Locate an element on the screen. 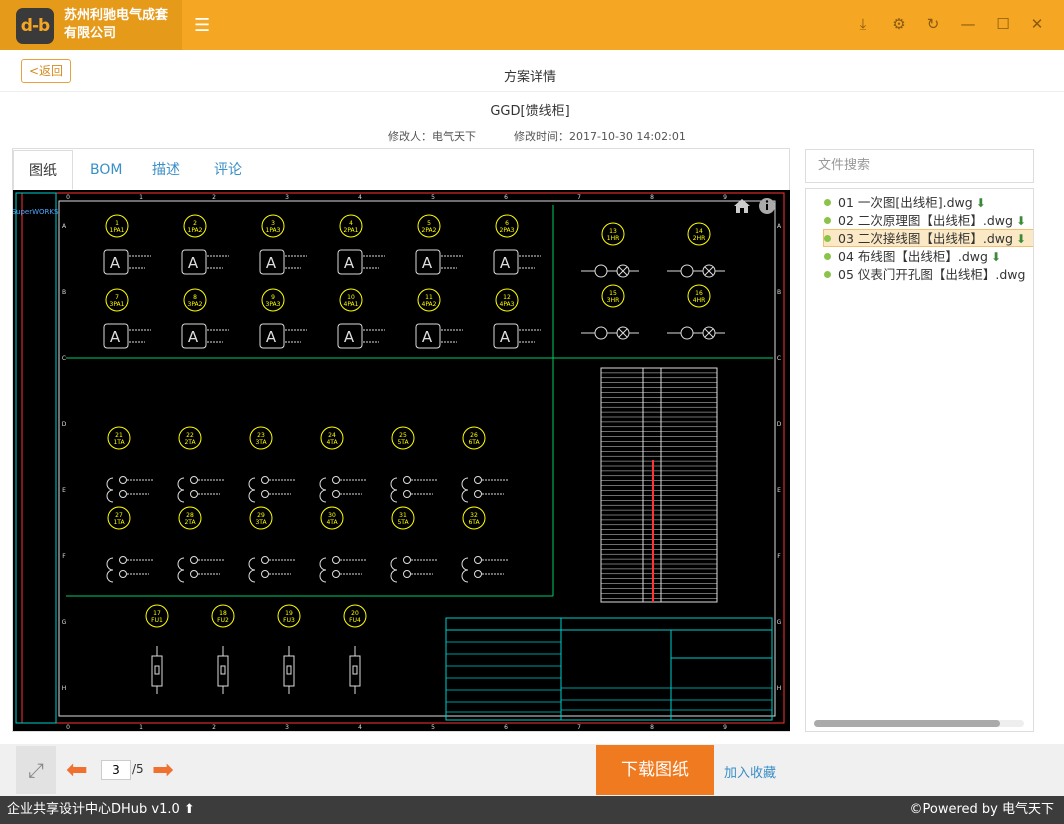 This screenshot has height=824, width=1064. page-title: 方案详情 is located at coordinates (529, 77).